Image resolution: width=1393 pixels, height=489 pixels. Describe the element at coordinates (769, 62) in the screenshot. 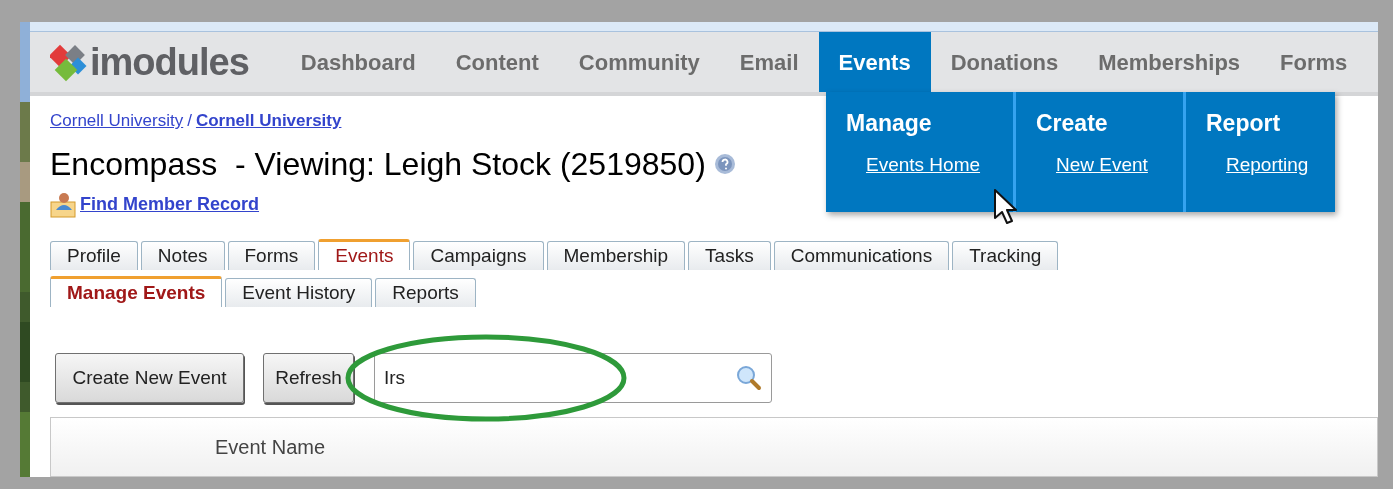

I see `nav-tab: Email` at that location.